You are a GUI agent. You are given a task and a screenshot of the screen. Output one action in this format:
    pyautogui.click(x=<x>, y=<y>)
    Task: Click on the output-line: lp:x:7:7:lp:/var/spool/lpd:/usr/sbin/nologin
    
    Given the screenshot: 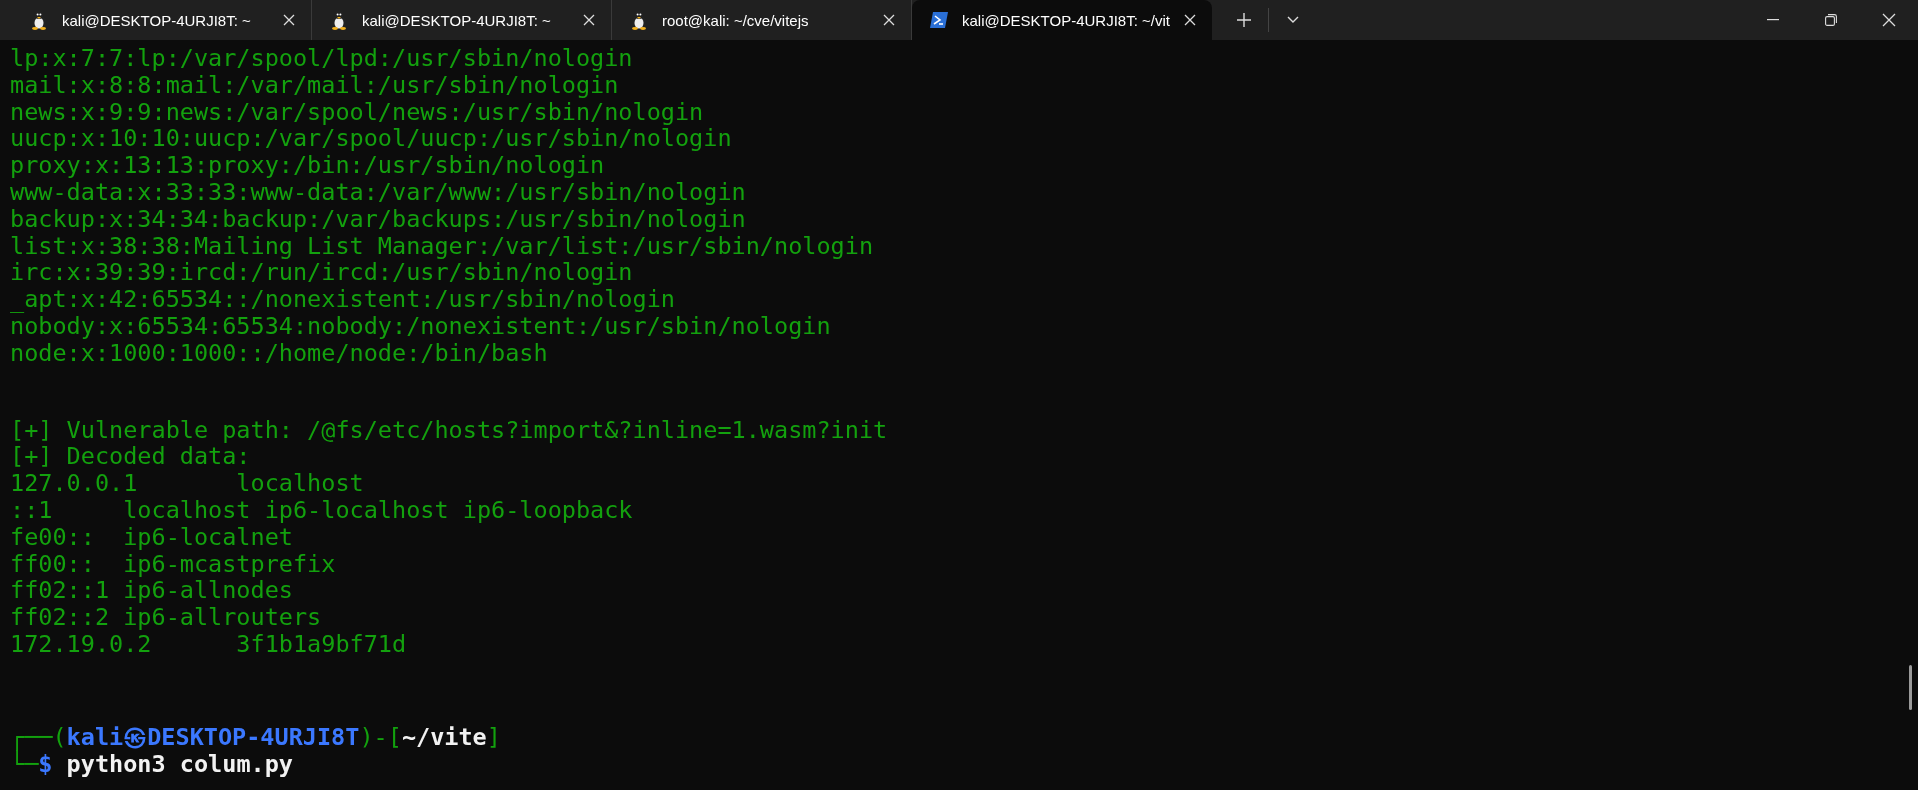 What is the action you would take?
    pyautogui.click(x=321, y=58)
    